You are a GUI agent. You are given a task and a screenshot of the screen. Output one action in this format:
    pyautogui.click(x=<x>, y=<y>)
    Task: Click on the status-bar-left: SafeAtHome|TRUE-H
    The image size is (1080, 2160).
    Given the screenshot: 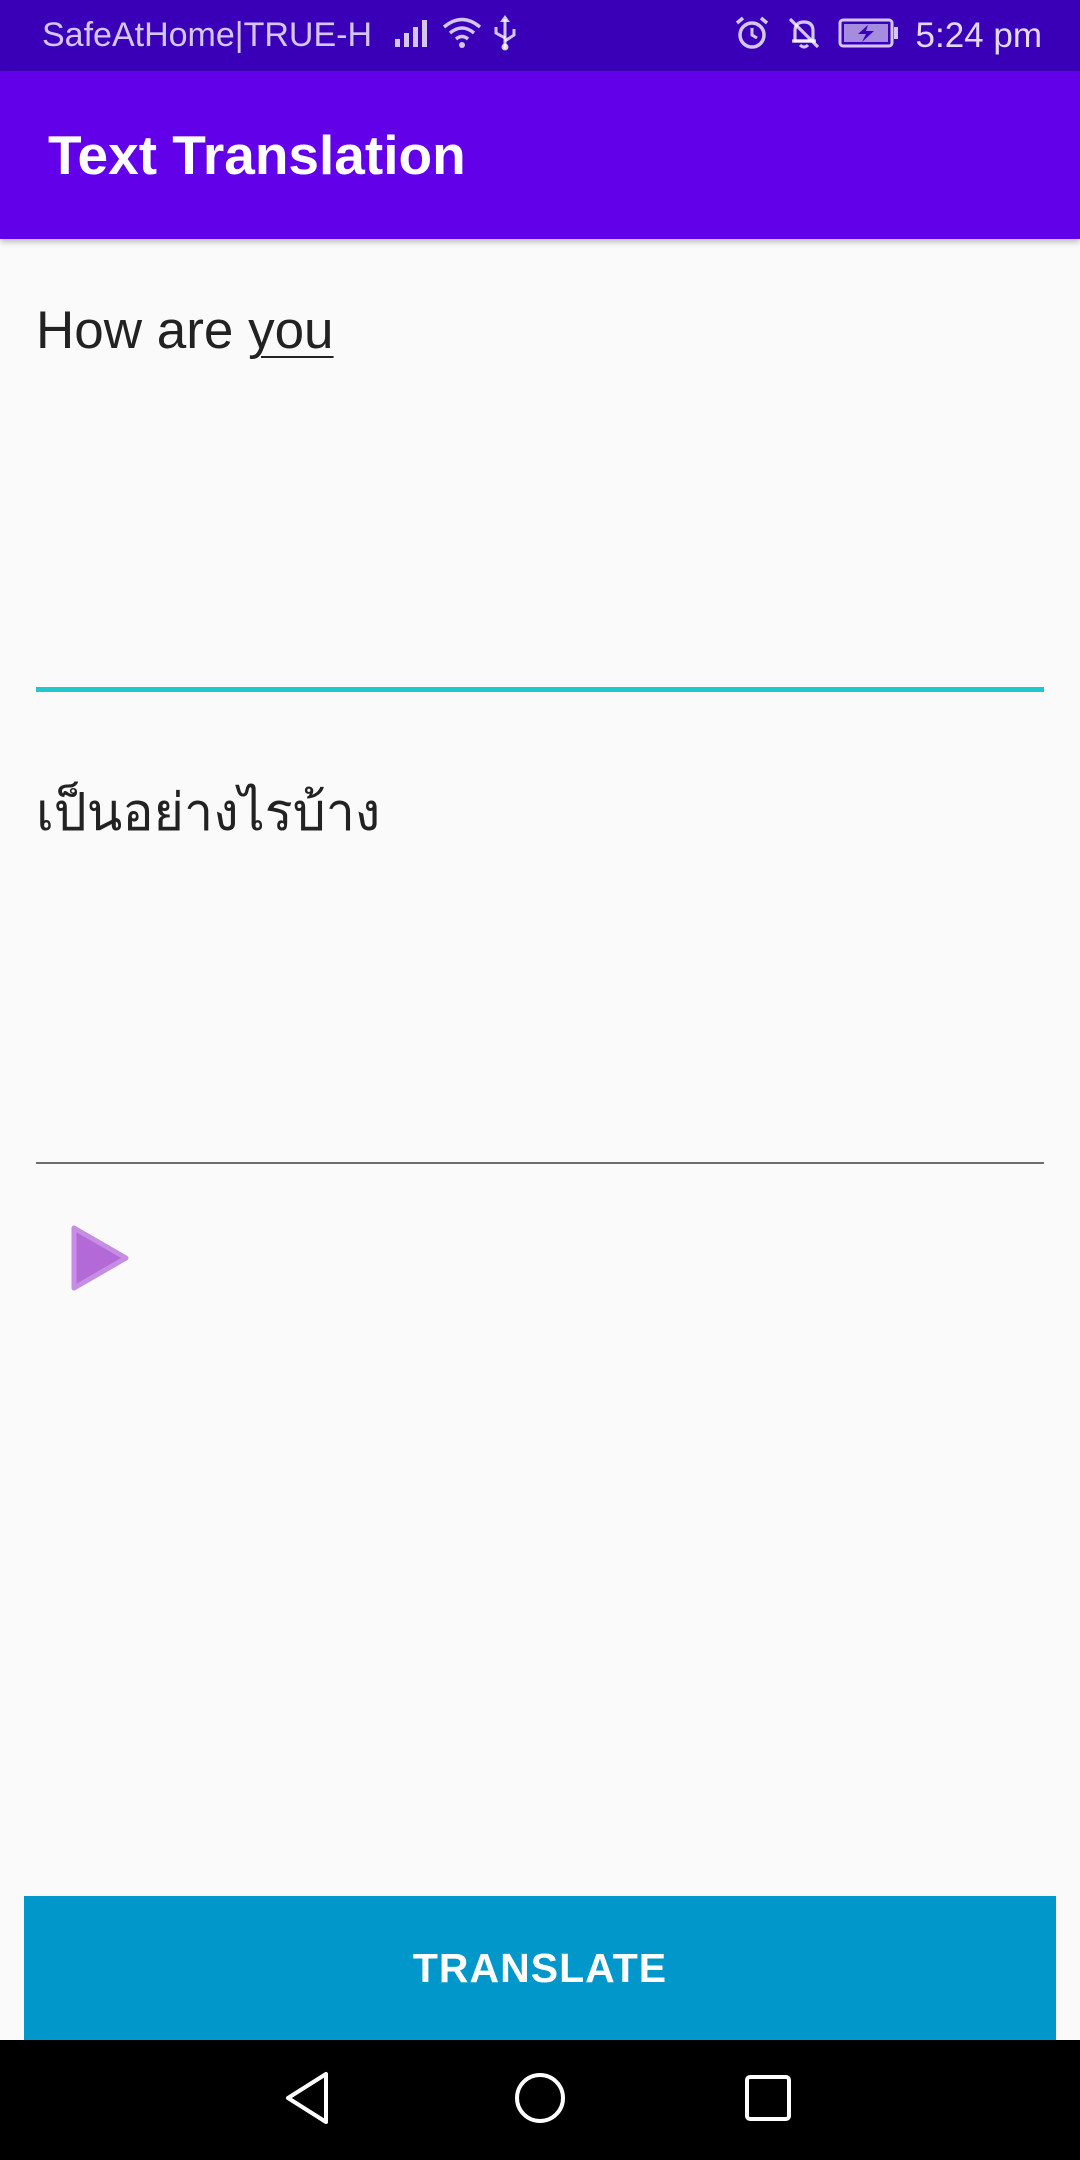 What is the action you would take?
    pyautogui.click(x=280, y=35)
    